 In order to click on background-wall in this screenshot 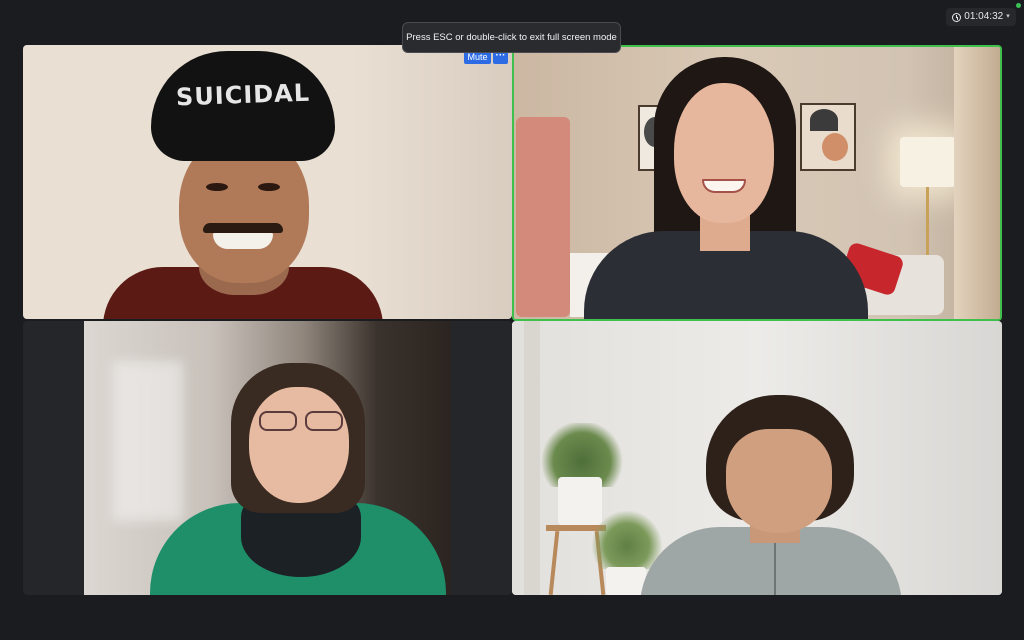, I will do `click(432, 182)`.